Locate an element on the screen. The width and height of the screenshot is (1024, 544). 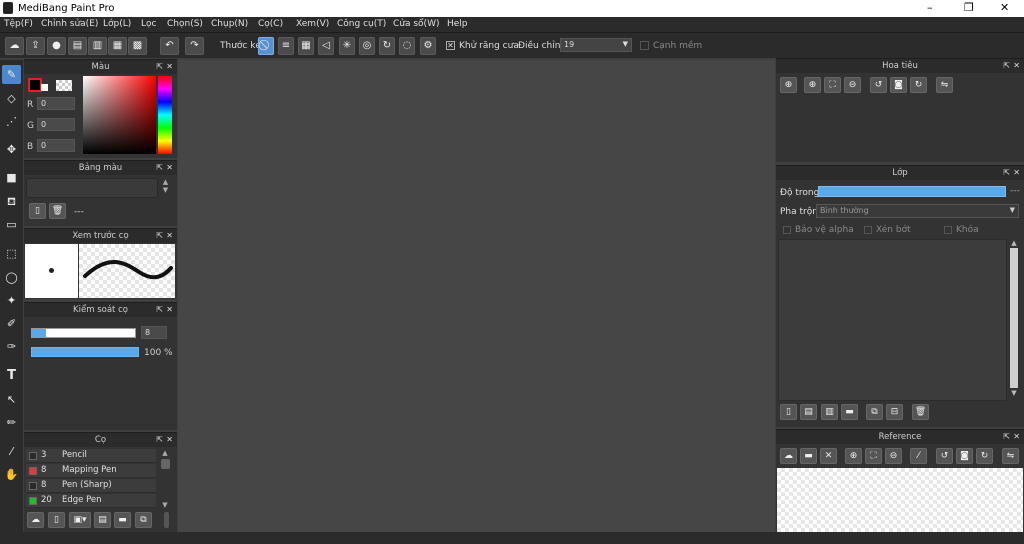
menu-layer: Lớp(L) is located at coordinates (117, 24).